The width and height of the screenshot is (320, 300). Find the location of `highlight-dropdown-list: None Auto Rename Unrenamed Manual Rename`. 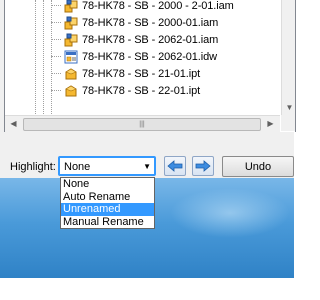

highlight-dropdown-list: None Auto Rename Unrenamed Manual Rename is located at coordinates (107, 203).